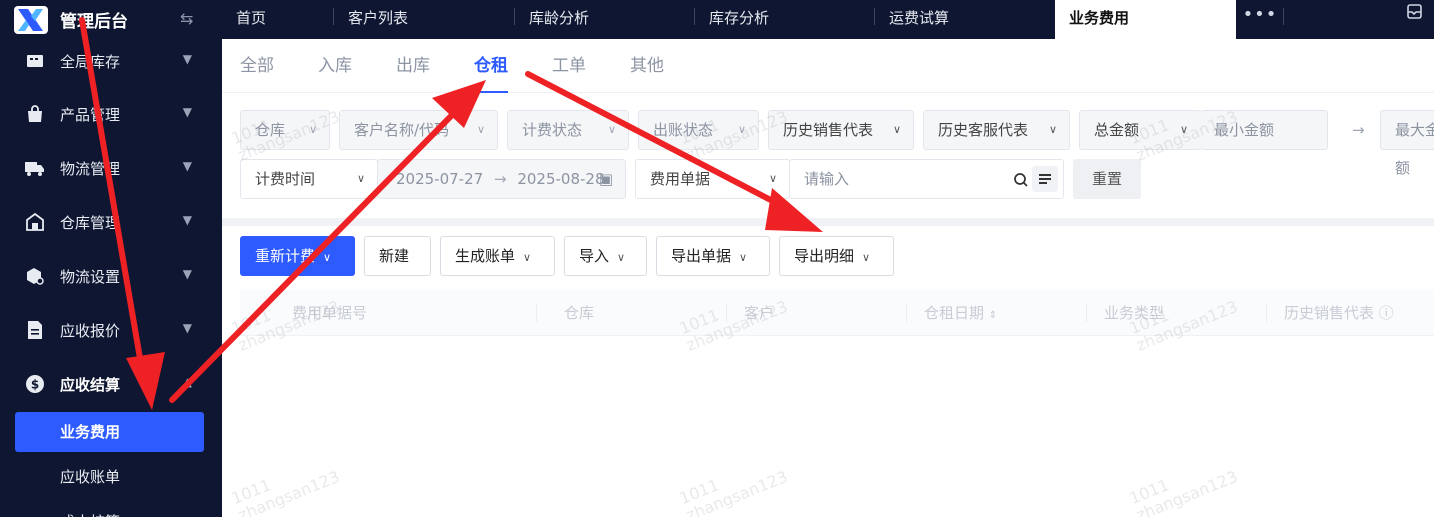 This screenshot has width=1434, height=517. I want to click on recalculate-button: 重新计费 ∨, so click(297, 256).